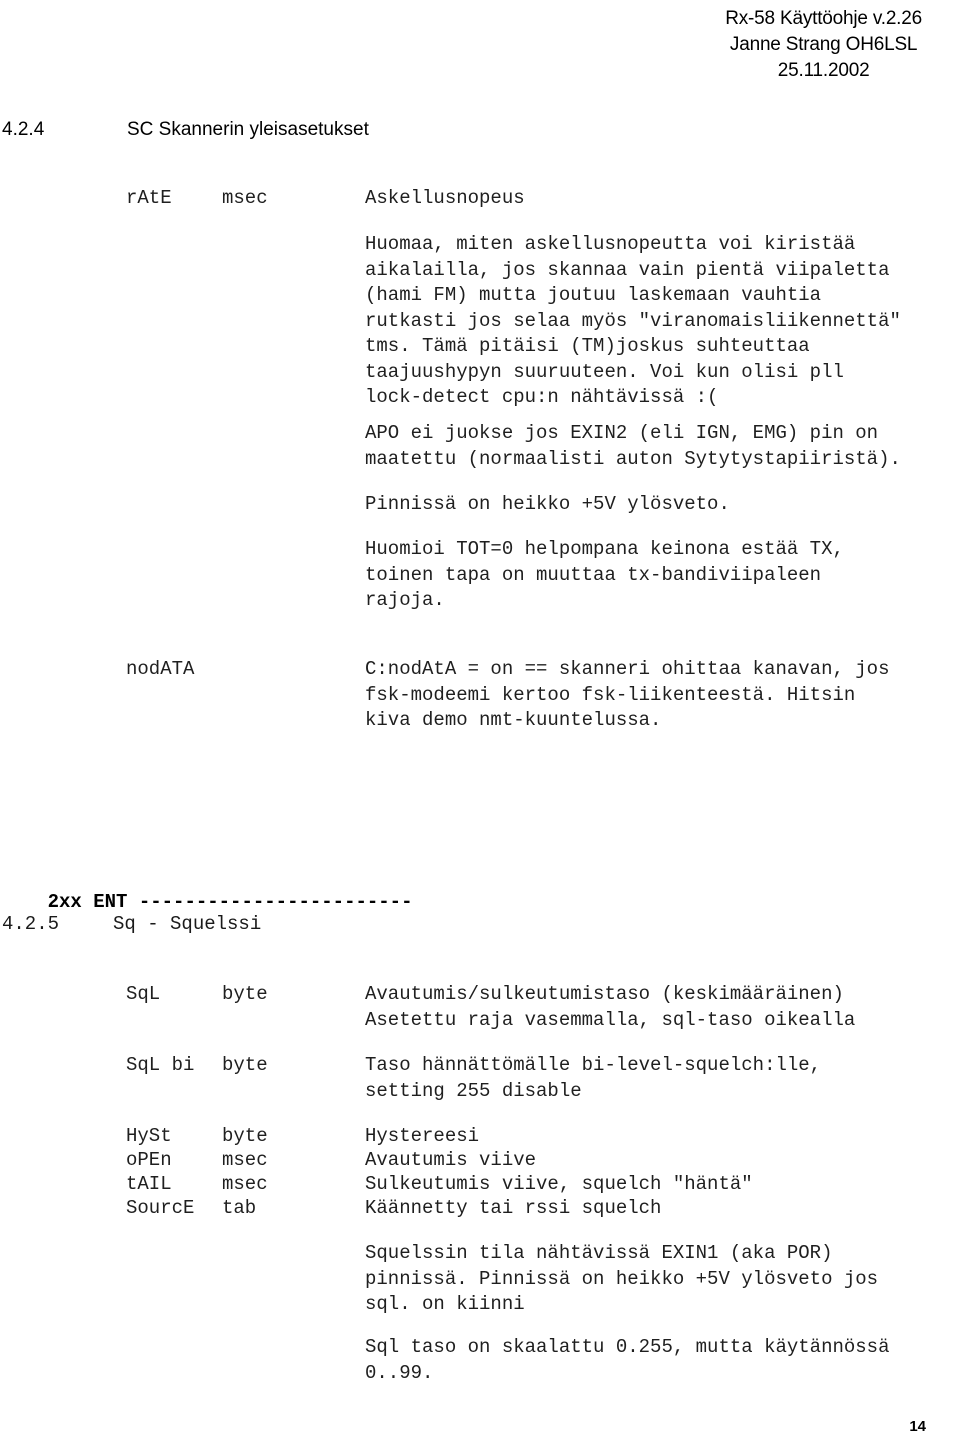  Describe the element at coordinates (149, 1184) in the screenshot. I see `param-label-tail: tAIL` at that location.